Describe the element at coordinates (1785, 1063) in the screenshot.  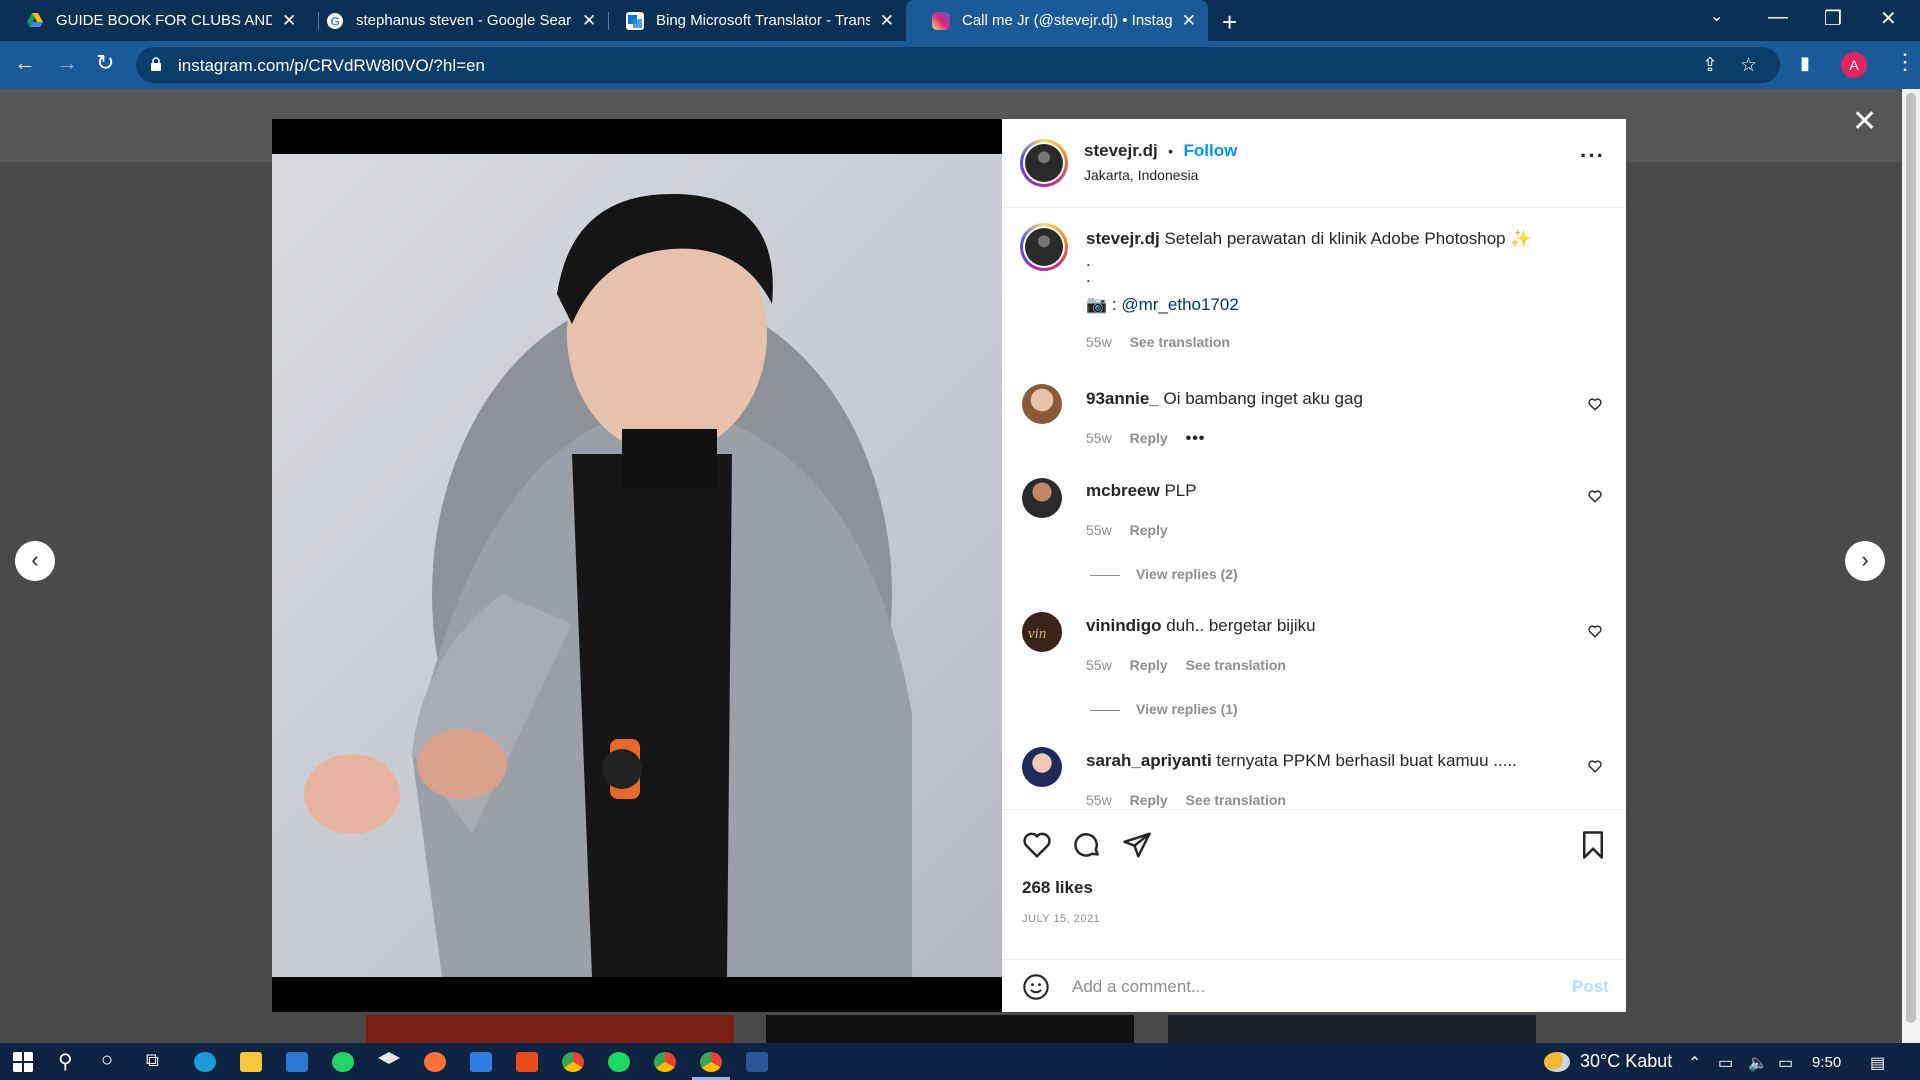
I see `battery-icon: ▭` at that location.